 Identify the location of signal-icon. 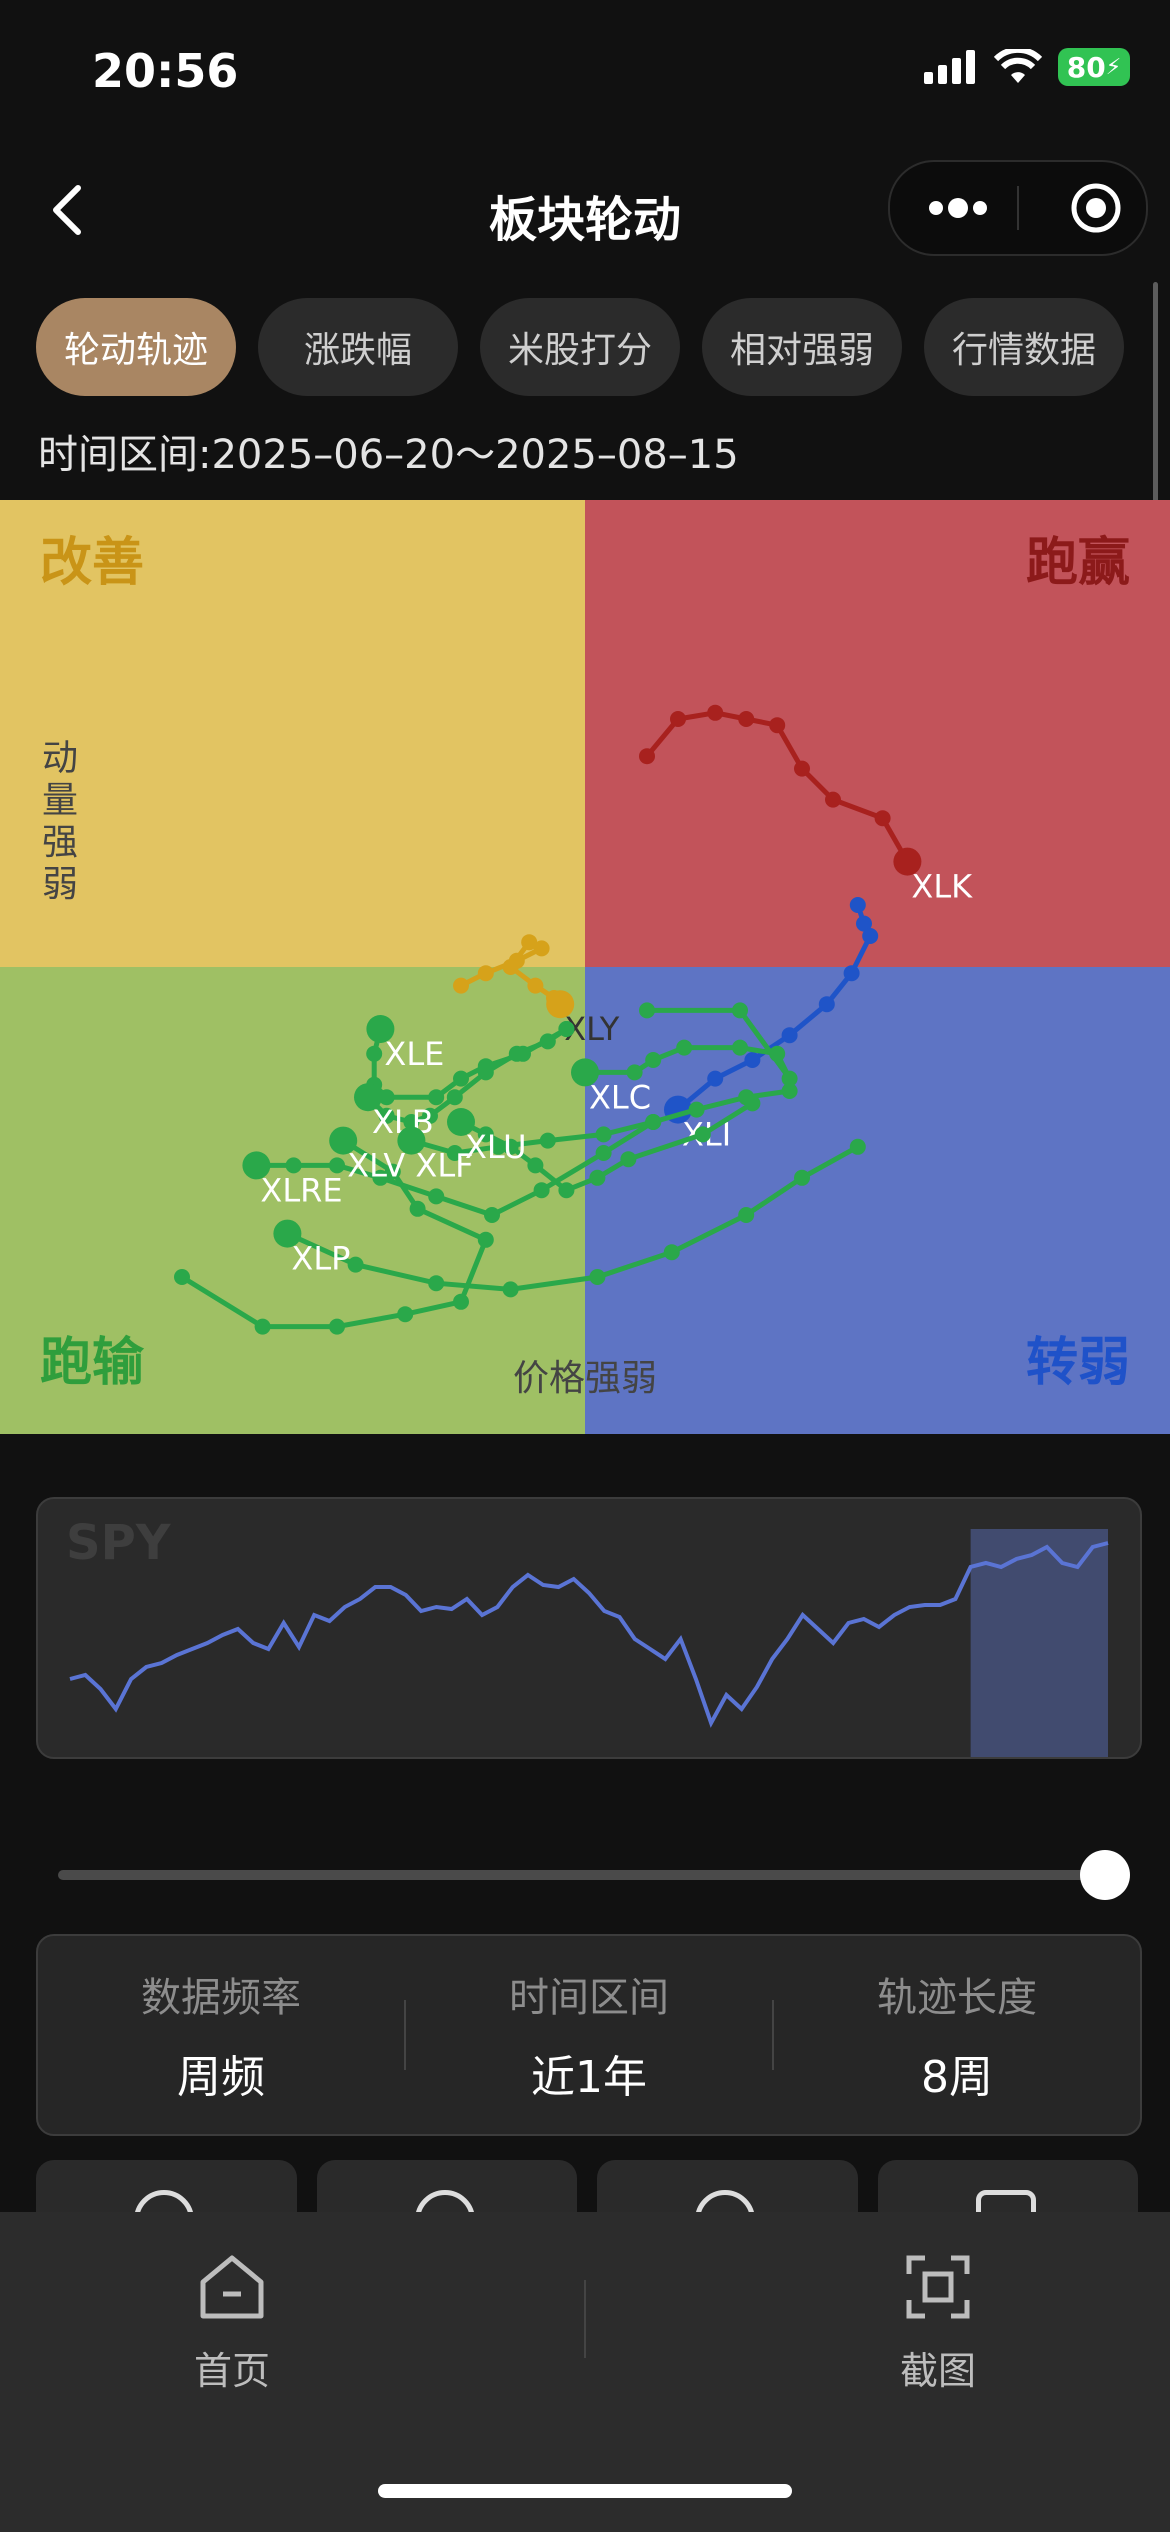
(949, 67).